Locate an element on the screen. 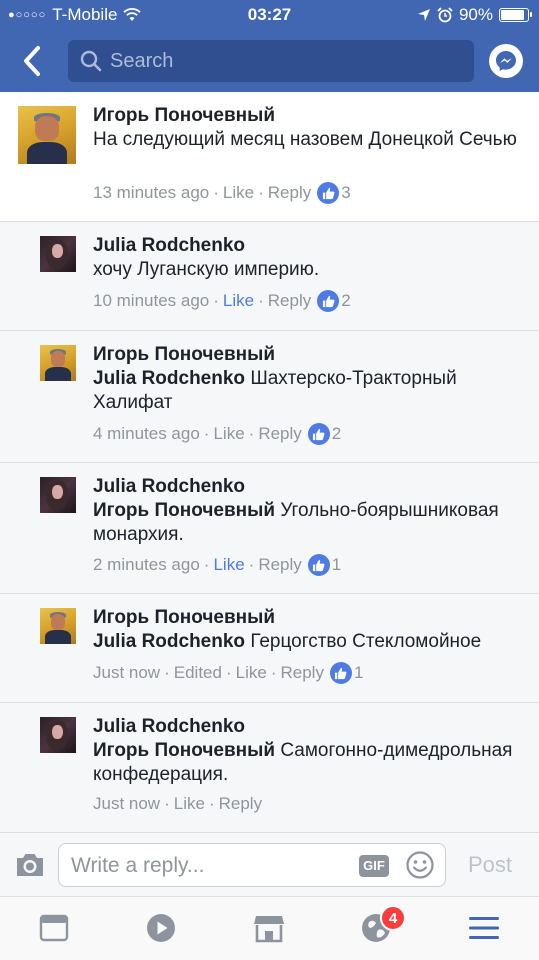  marketplace-icon is located at coordinates (269, 929).